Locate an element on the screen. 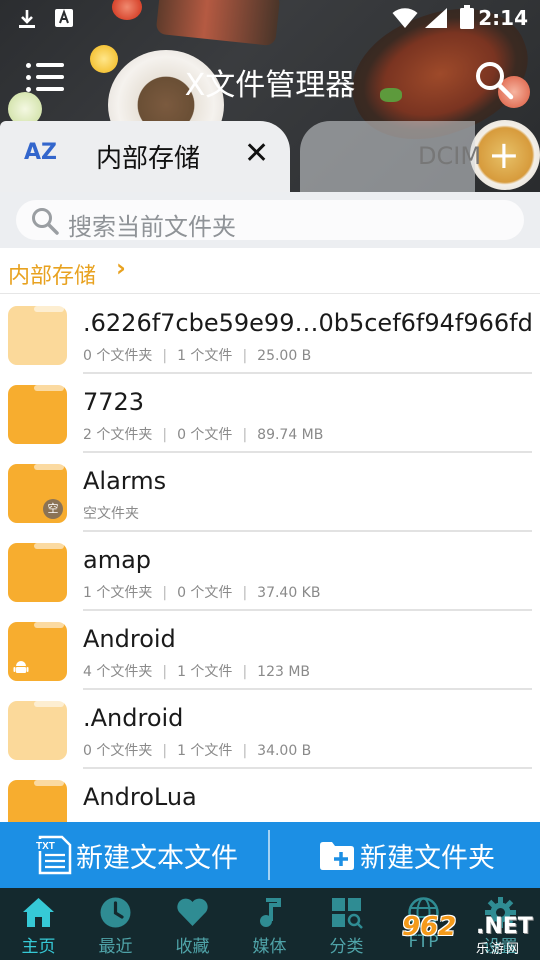 The height and width of the screenshot is (960, 540). nav-favorites: 收藏 is located at coordinates (192, 924).